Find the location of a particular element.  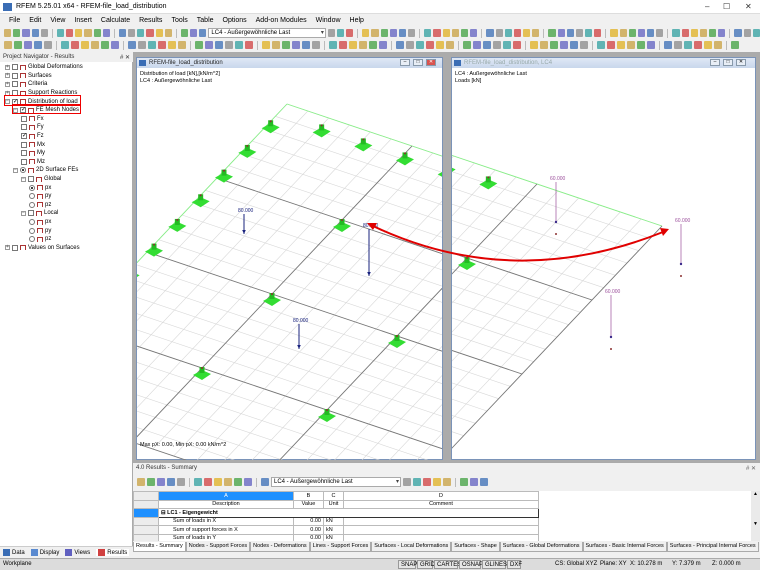

menu-tools: Tools is located at coordinates (179, 20).